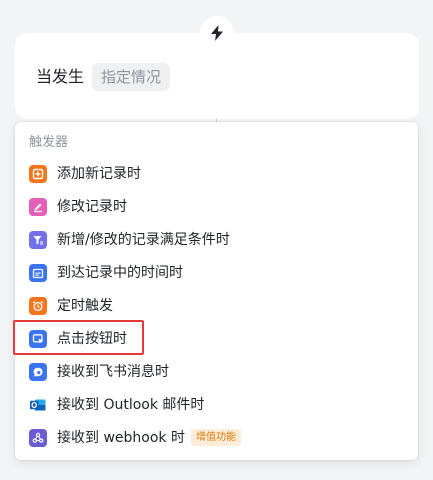 The width and height of the screenshot is (433, 480). Describe the element at coordinates (85, 305) in the screenshot. I see `menu-item-label: 定时触发` at that location.